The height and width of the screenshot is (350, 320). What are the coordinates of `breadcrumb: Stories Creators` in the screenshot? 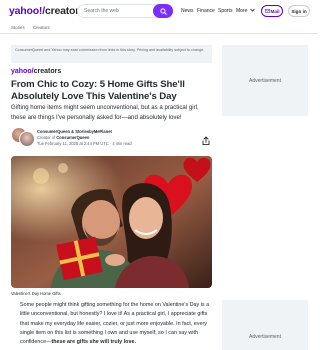 It's located at (34, 27).